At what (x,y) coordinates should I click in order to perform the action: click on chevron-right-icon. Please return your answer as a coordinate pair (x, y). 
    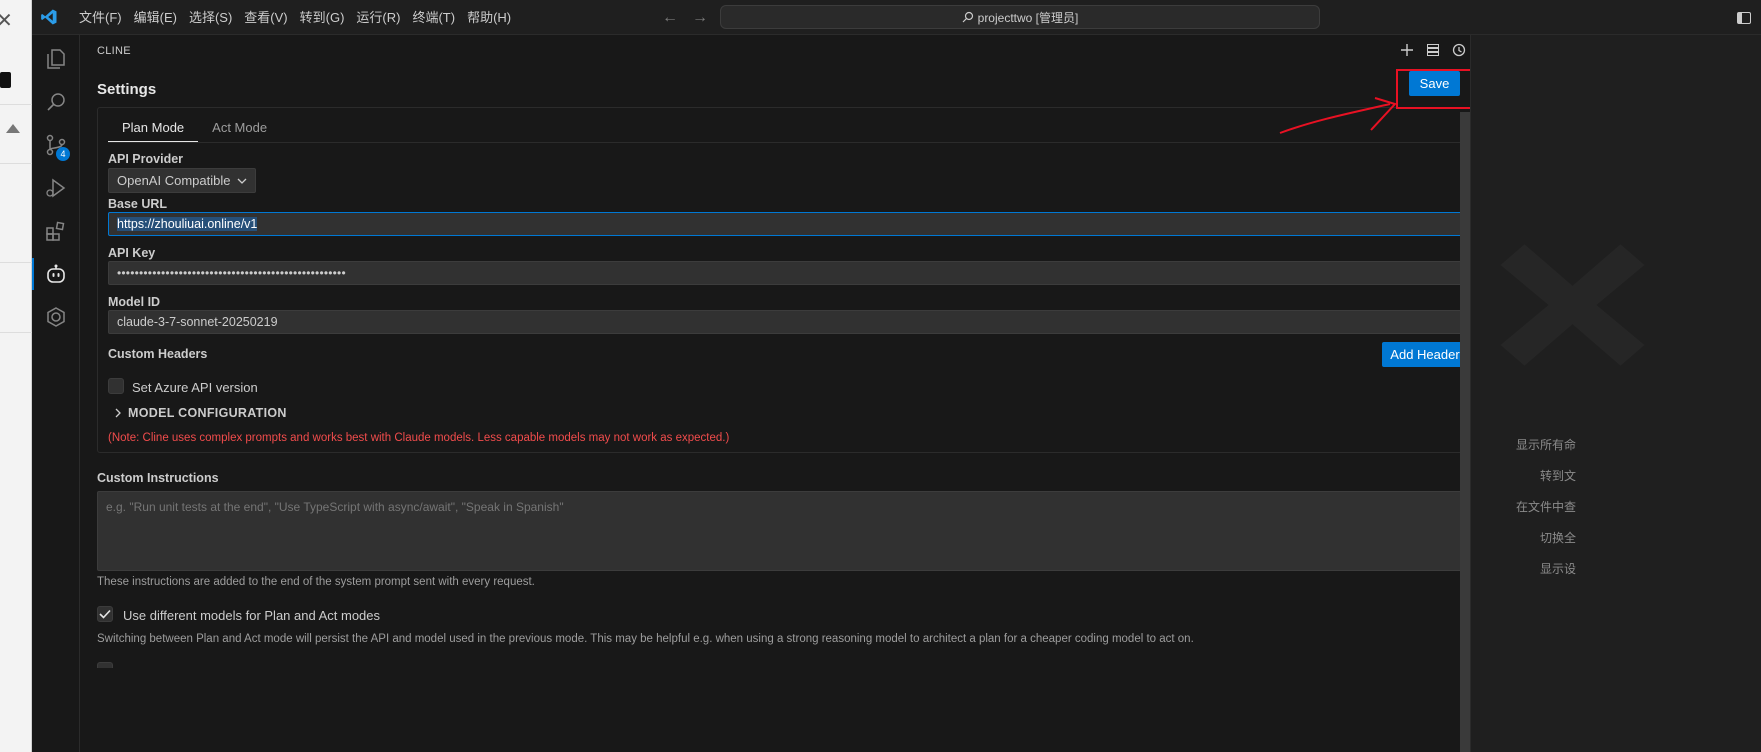
    Looking at the image, I should click on (118, 413).